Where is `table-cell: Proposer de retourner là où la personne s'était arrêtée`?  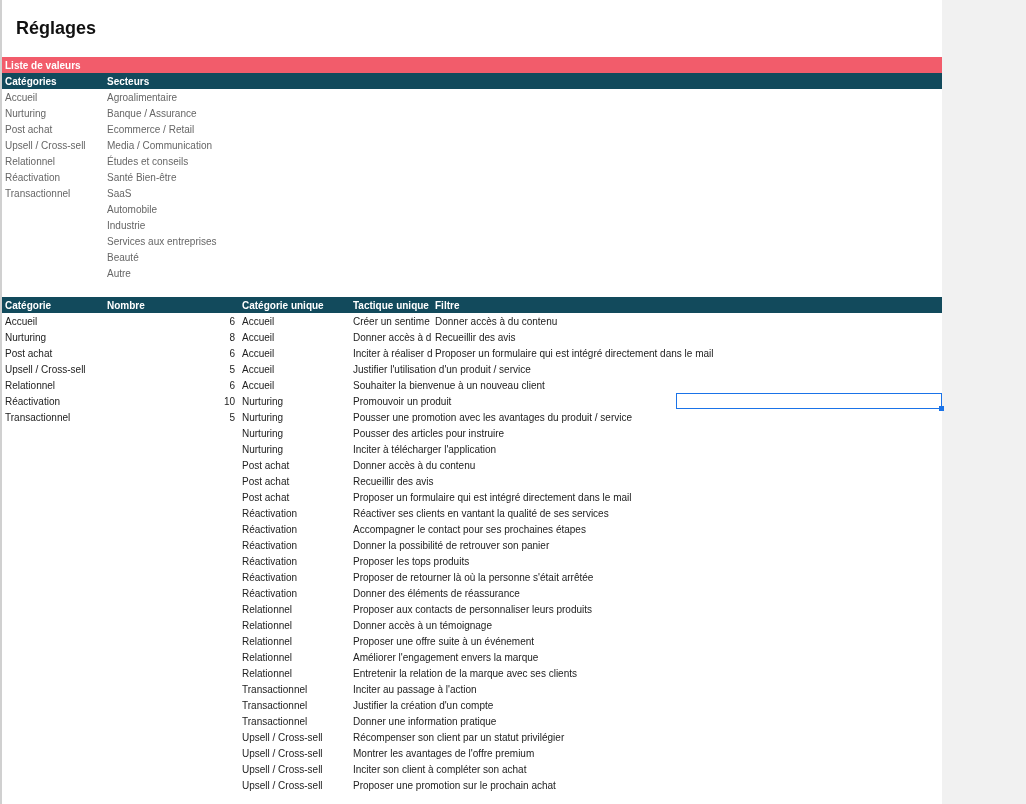
table-cell: Proposer de retourner là où la personne s'était arrêtée is located at coordinates (473, 577).